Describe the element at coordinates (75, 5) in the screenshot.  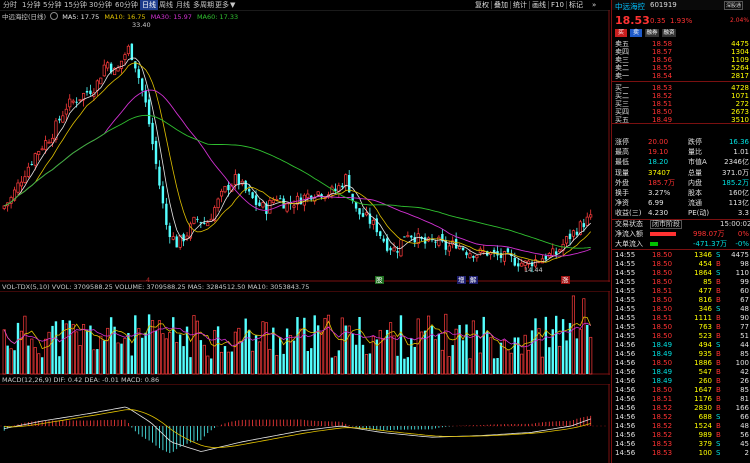
I see `tab-15min: 15分钟` at that location.